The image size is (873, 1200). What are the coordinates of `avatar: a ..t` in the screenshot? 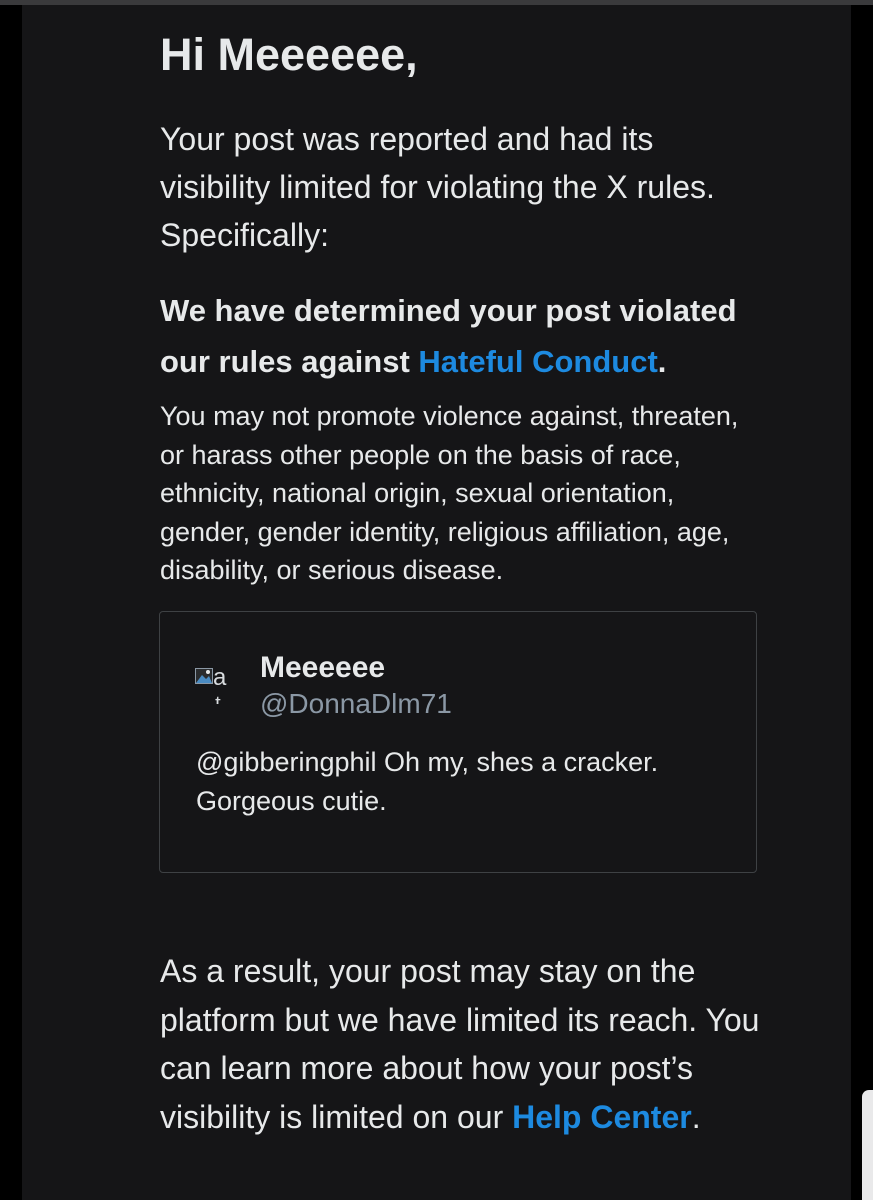 It's located at (215, 684).